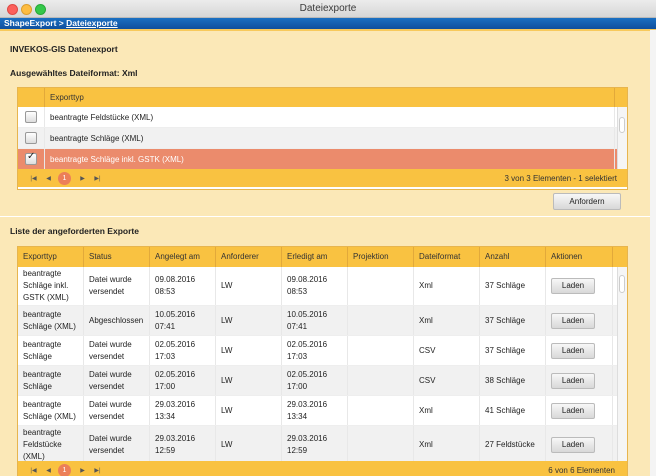 Image resolution: width=656 pixels, height=476 pixels. What do you see at coordinates (330, 97) in the screenshot?
I see `exporttyp-column-header: Exporttyp` at bounding box center [330, 97].